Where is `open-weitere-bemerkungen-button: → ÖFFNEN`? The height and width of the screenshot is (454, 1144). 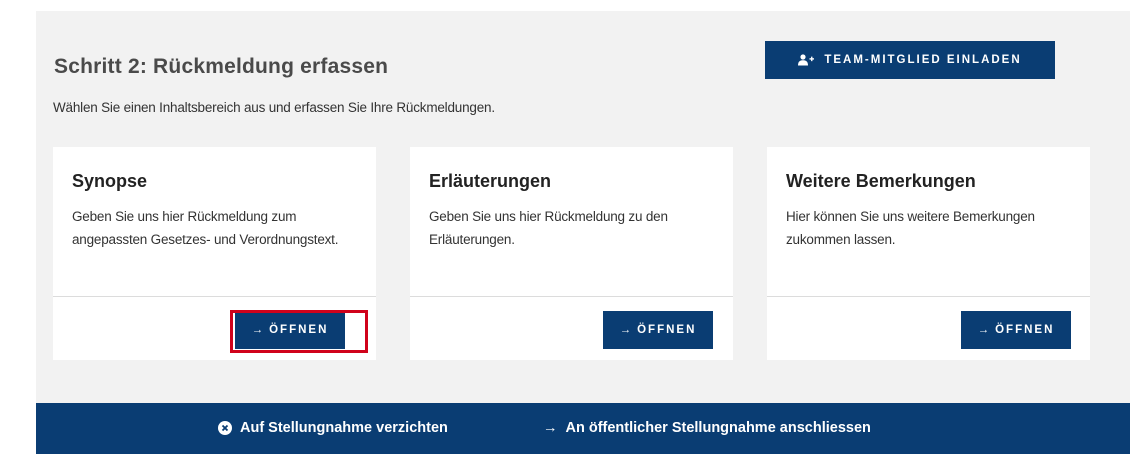 open-weitere-bemerkungen-button: → ÖFFNEN is located at coordinates (1016, 330).